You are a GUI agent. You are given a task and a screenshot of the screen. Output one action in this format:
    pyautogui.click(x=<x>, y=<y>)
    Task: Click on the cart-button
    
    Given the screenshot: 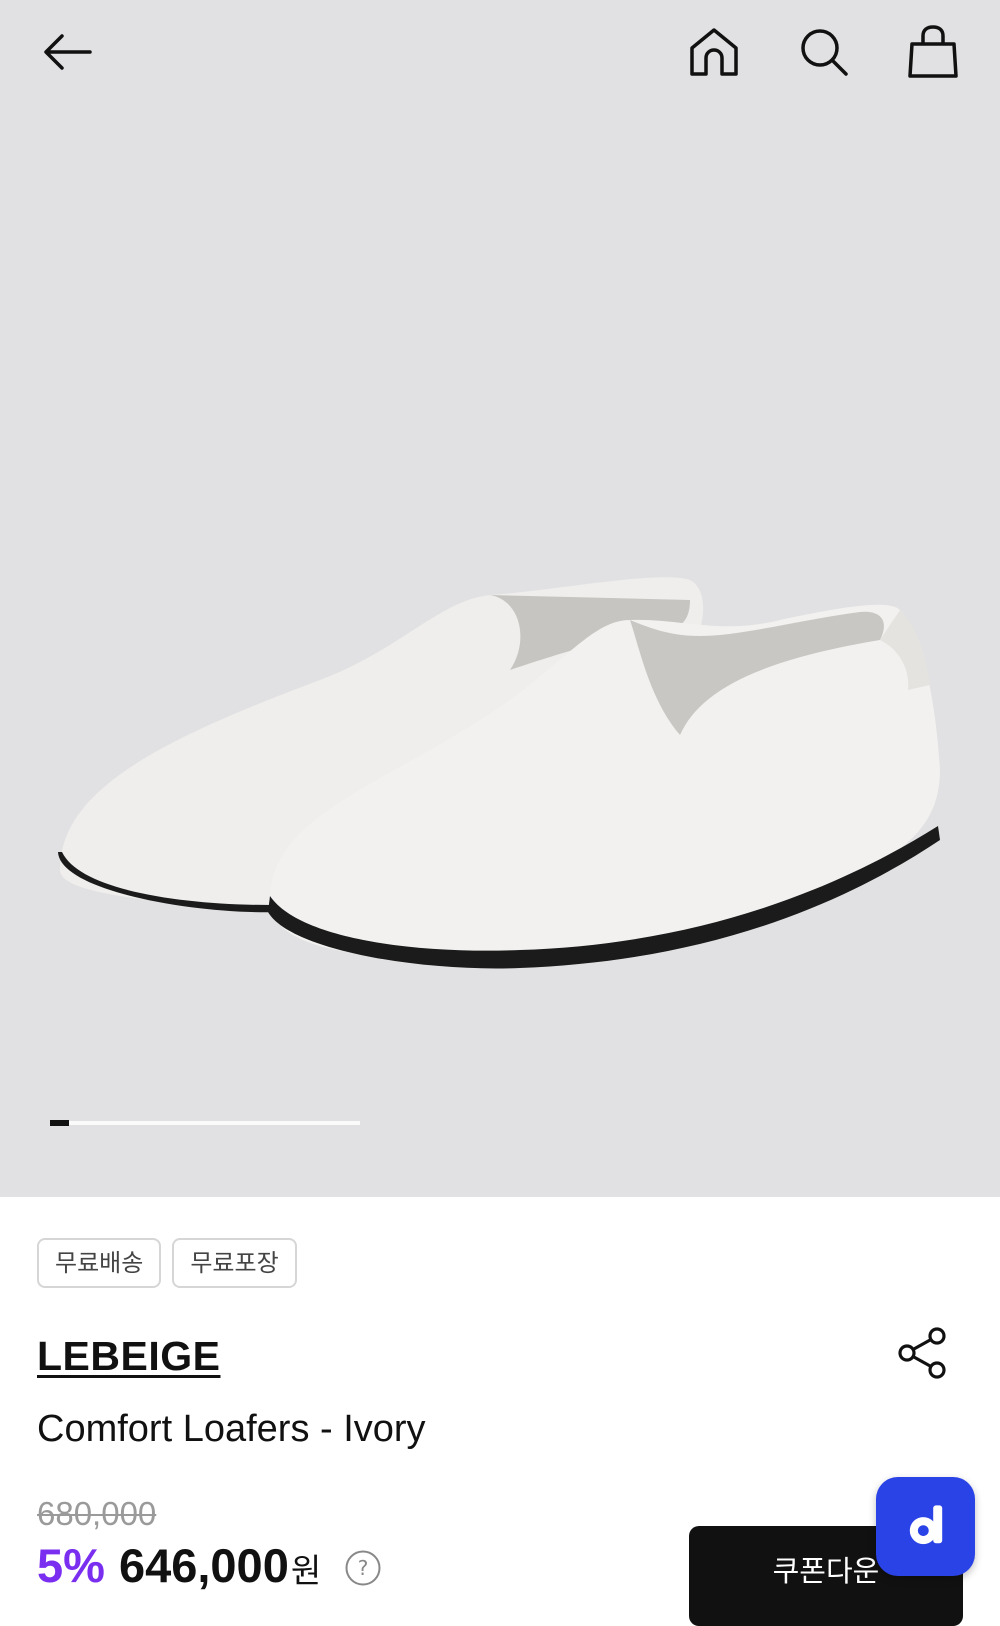 What is the action you would take?
    pyautogui.click(x=933, y=52)
    